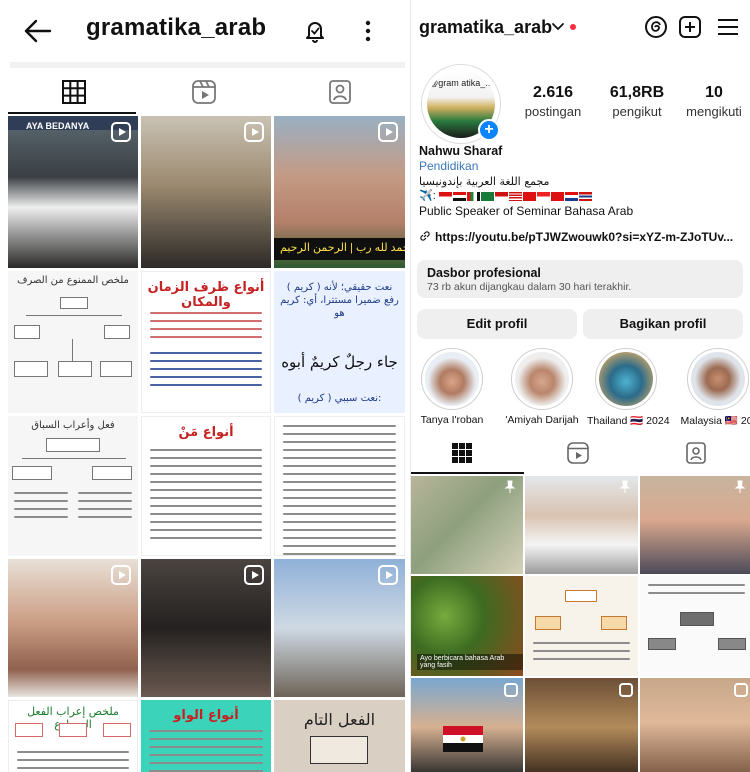 This screenshot has width=750, height=772. Describe the element at coordinates (484, 181) in the screenshot. I see `bio-arabic-text: مجمع اللغة العربية بإندونيسيا` at that location.